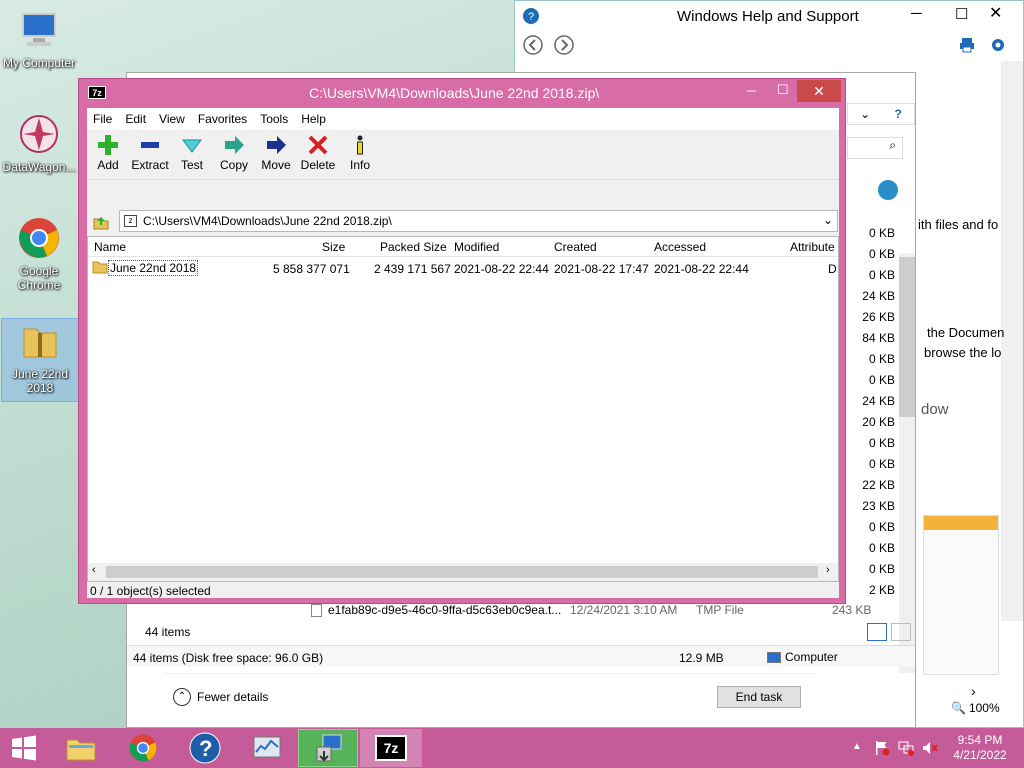  I want to click on details-view-icon, so click(877, 632).